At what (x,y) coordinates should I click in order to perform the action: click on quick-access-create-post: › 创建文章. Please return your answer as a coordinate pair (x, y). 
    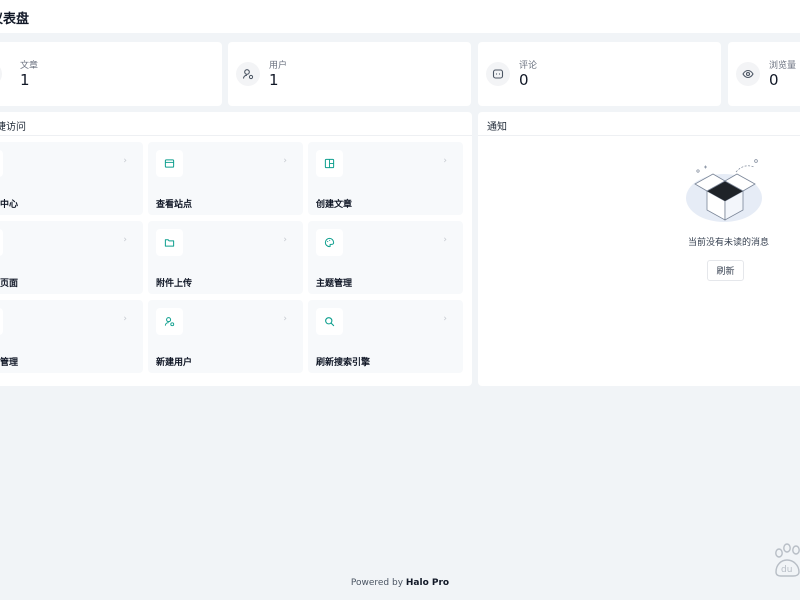
    Looking at the image, I should click on (385, 178).